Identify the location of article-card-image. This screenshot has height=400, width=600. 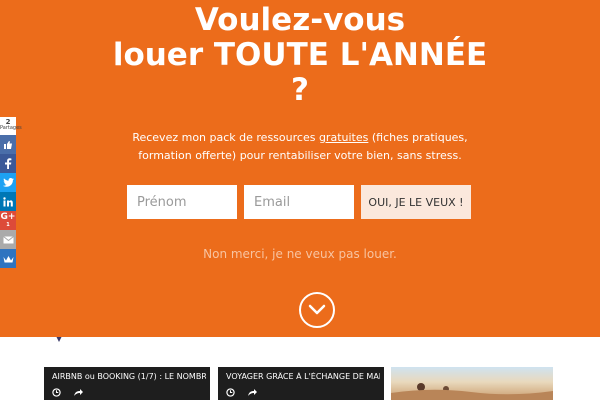
(472, 383).